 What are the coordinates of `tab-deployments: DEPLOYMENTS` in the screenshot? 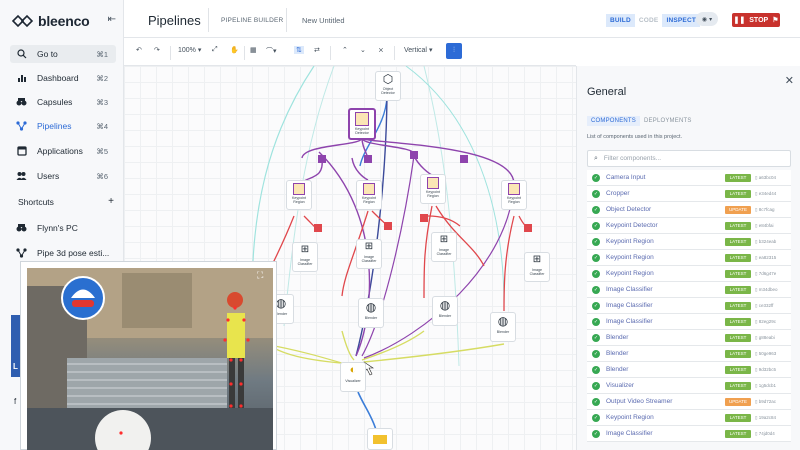 It's located at (668, 121).